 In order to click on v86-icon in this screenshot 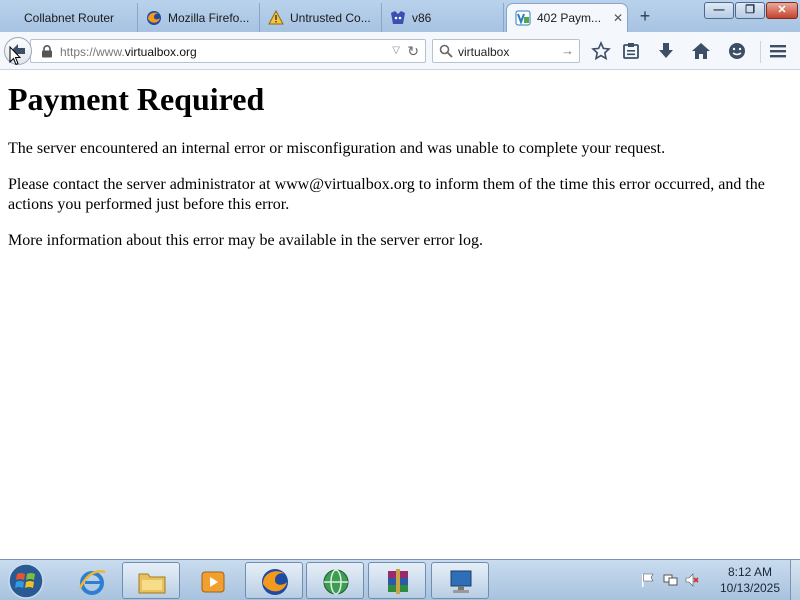, I will do `click(398, 17)`.